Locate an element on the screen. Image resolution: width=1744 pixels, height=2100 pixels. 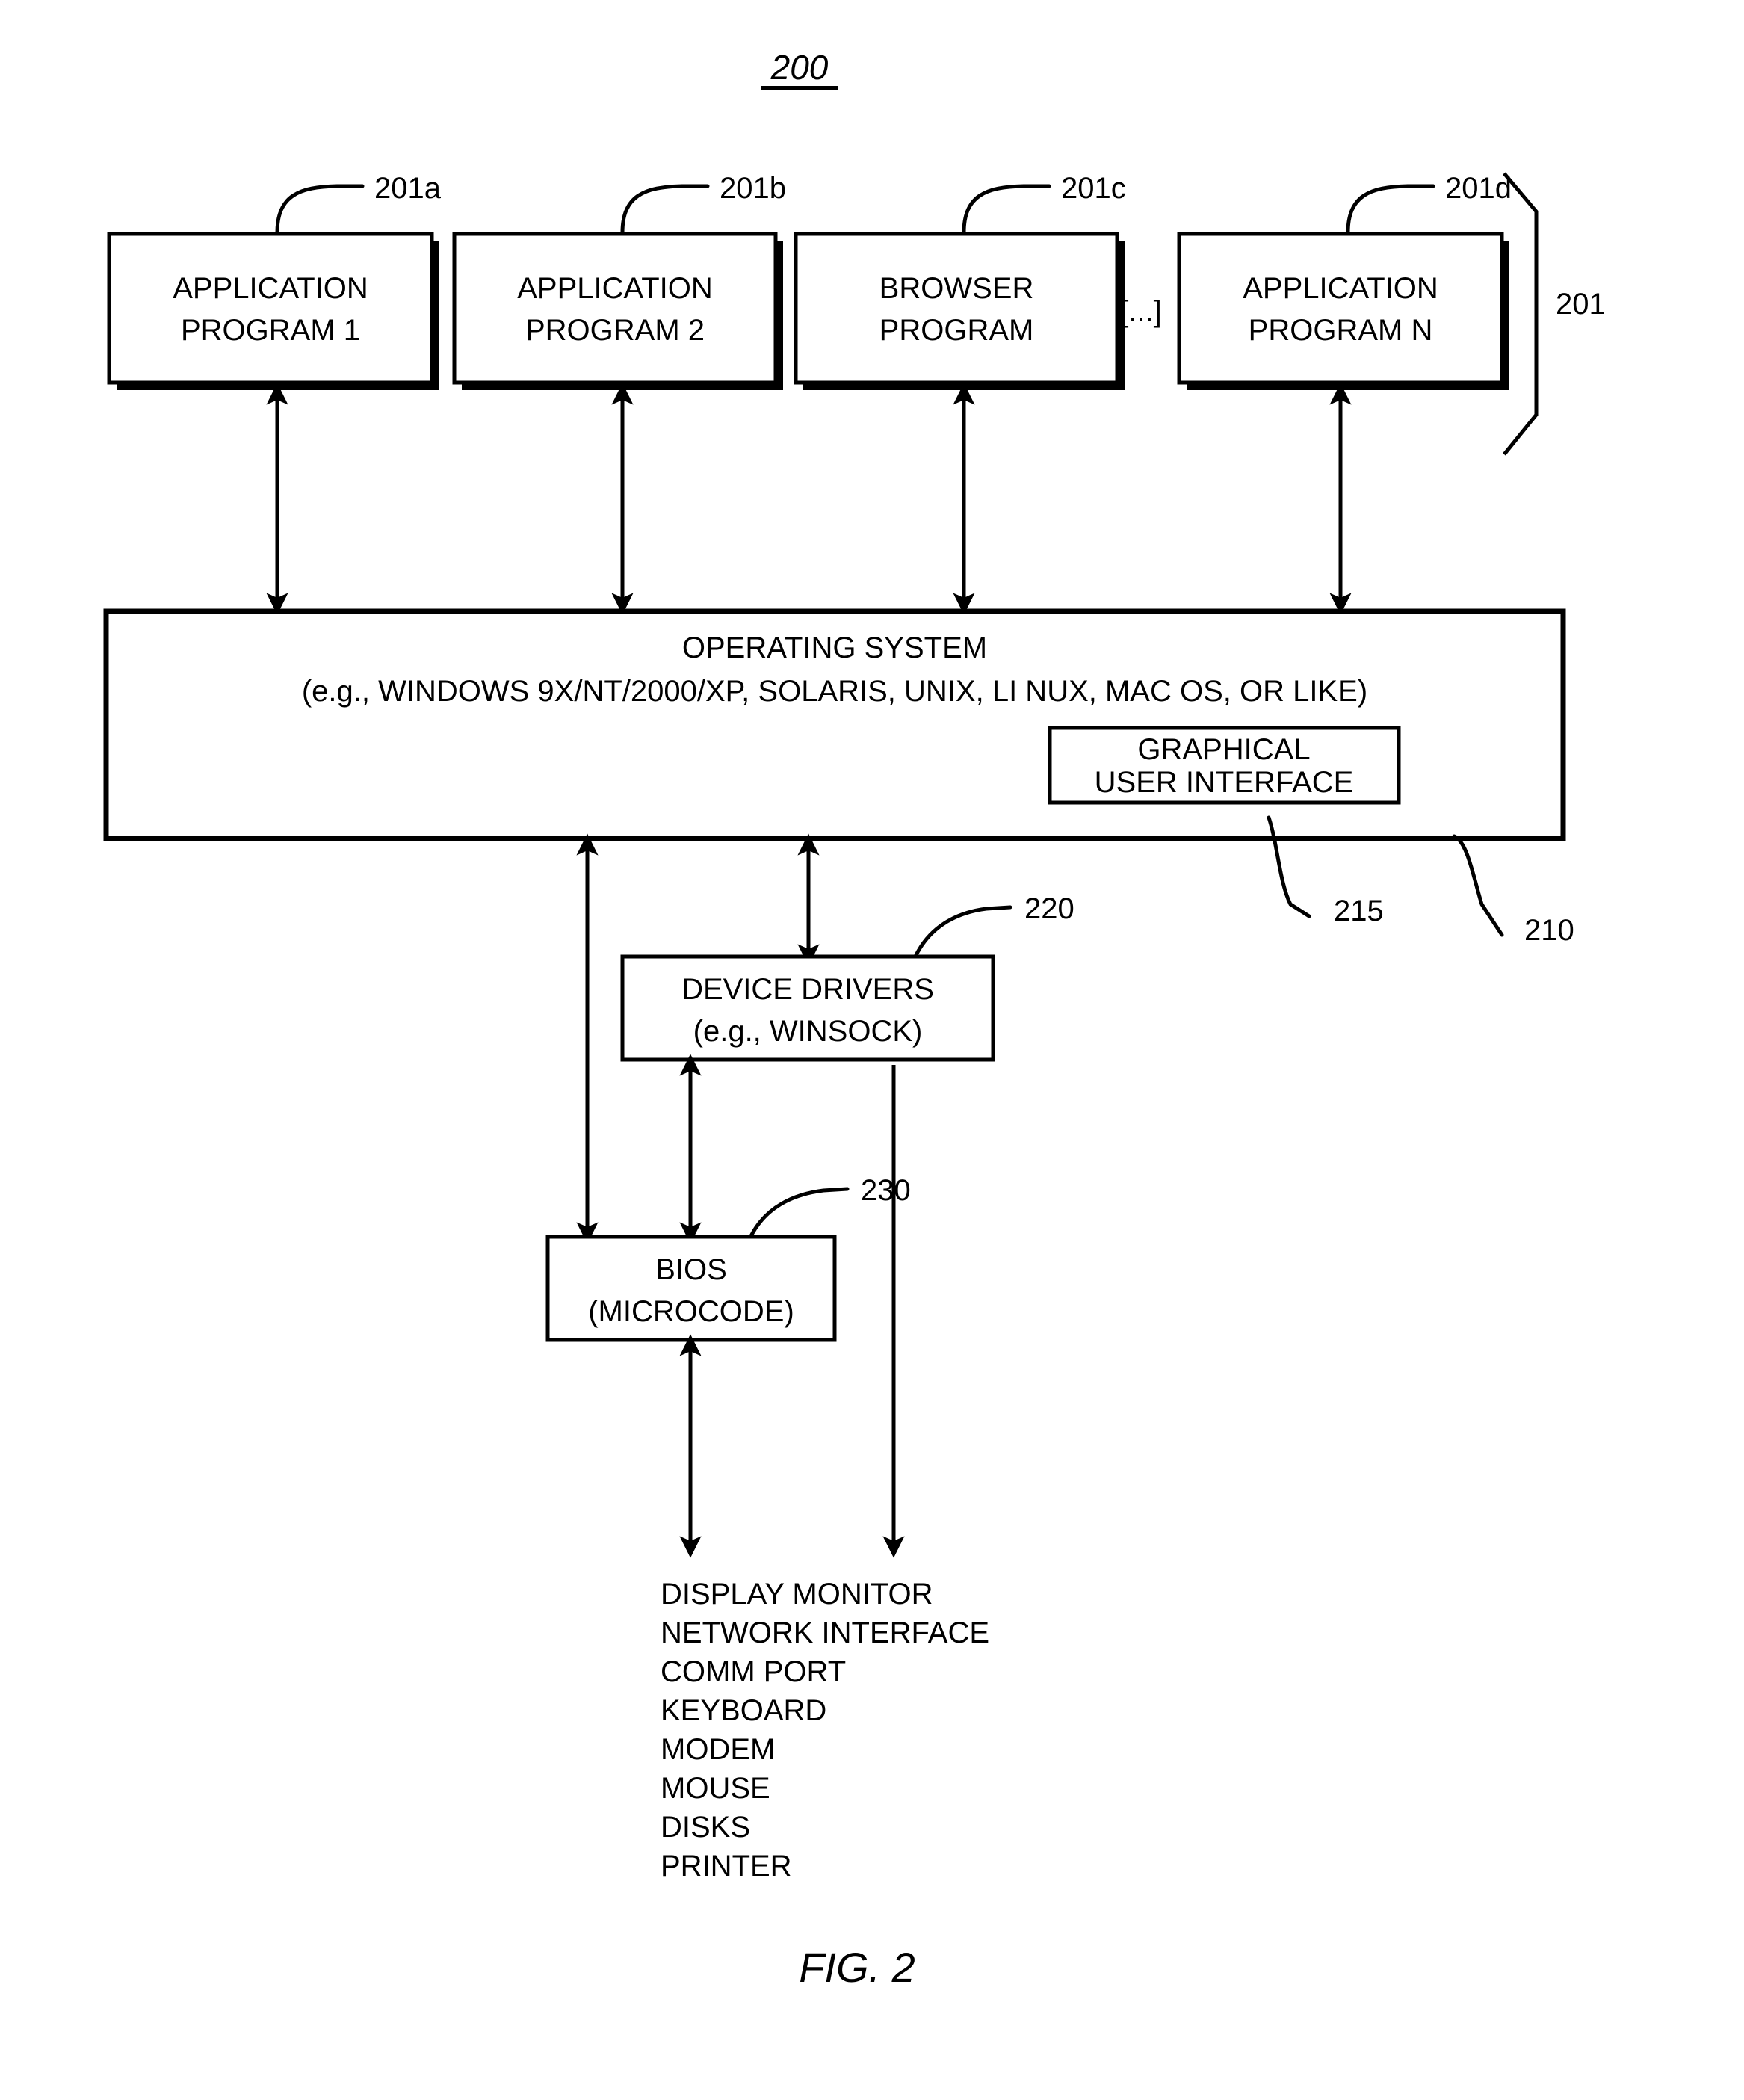
ref-number-201d: 201d is located at coordinates (1478, 188).